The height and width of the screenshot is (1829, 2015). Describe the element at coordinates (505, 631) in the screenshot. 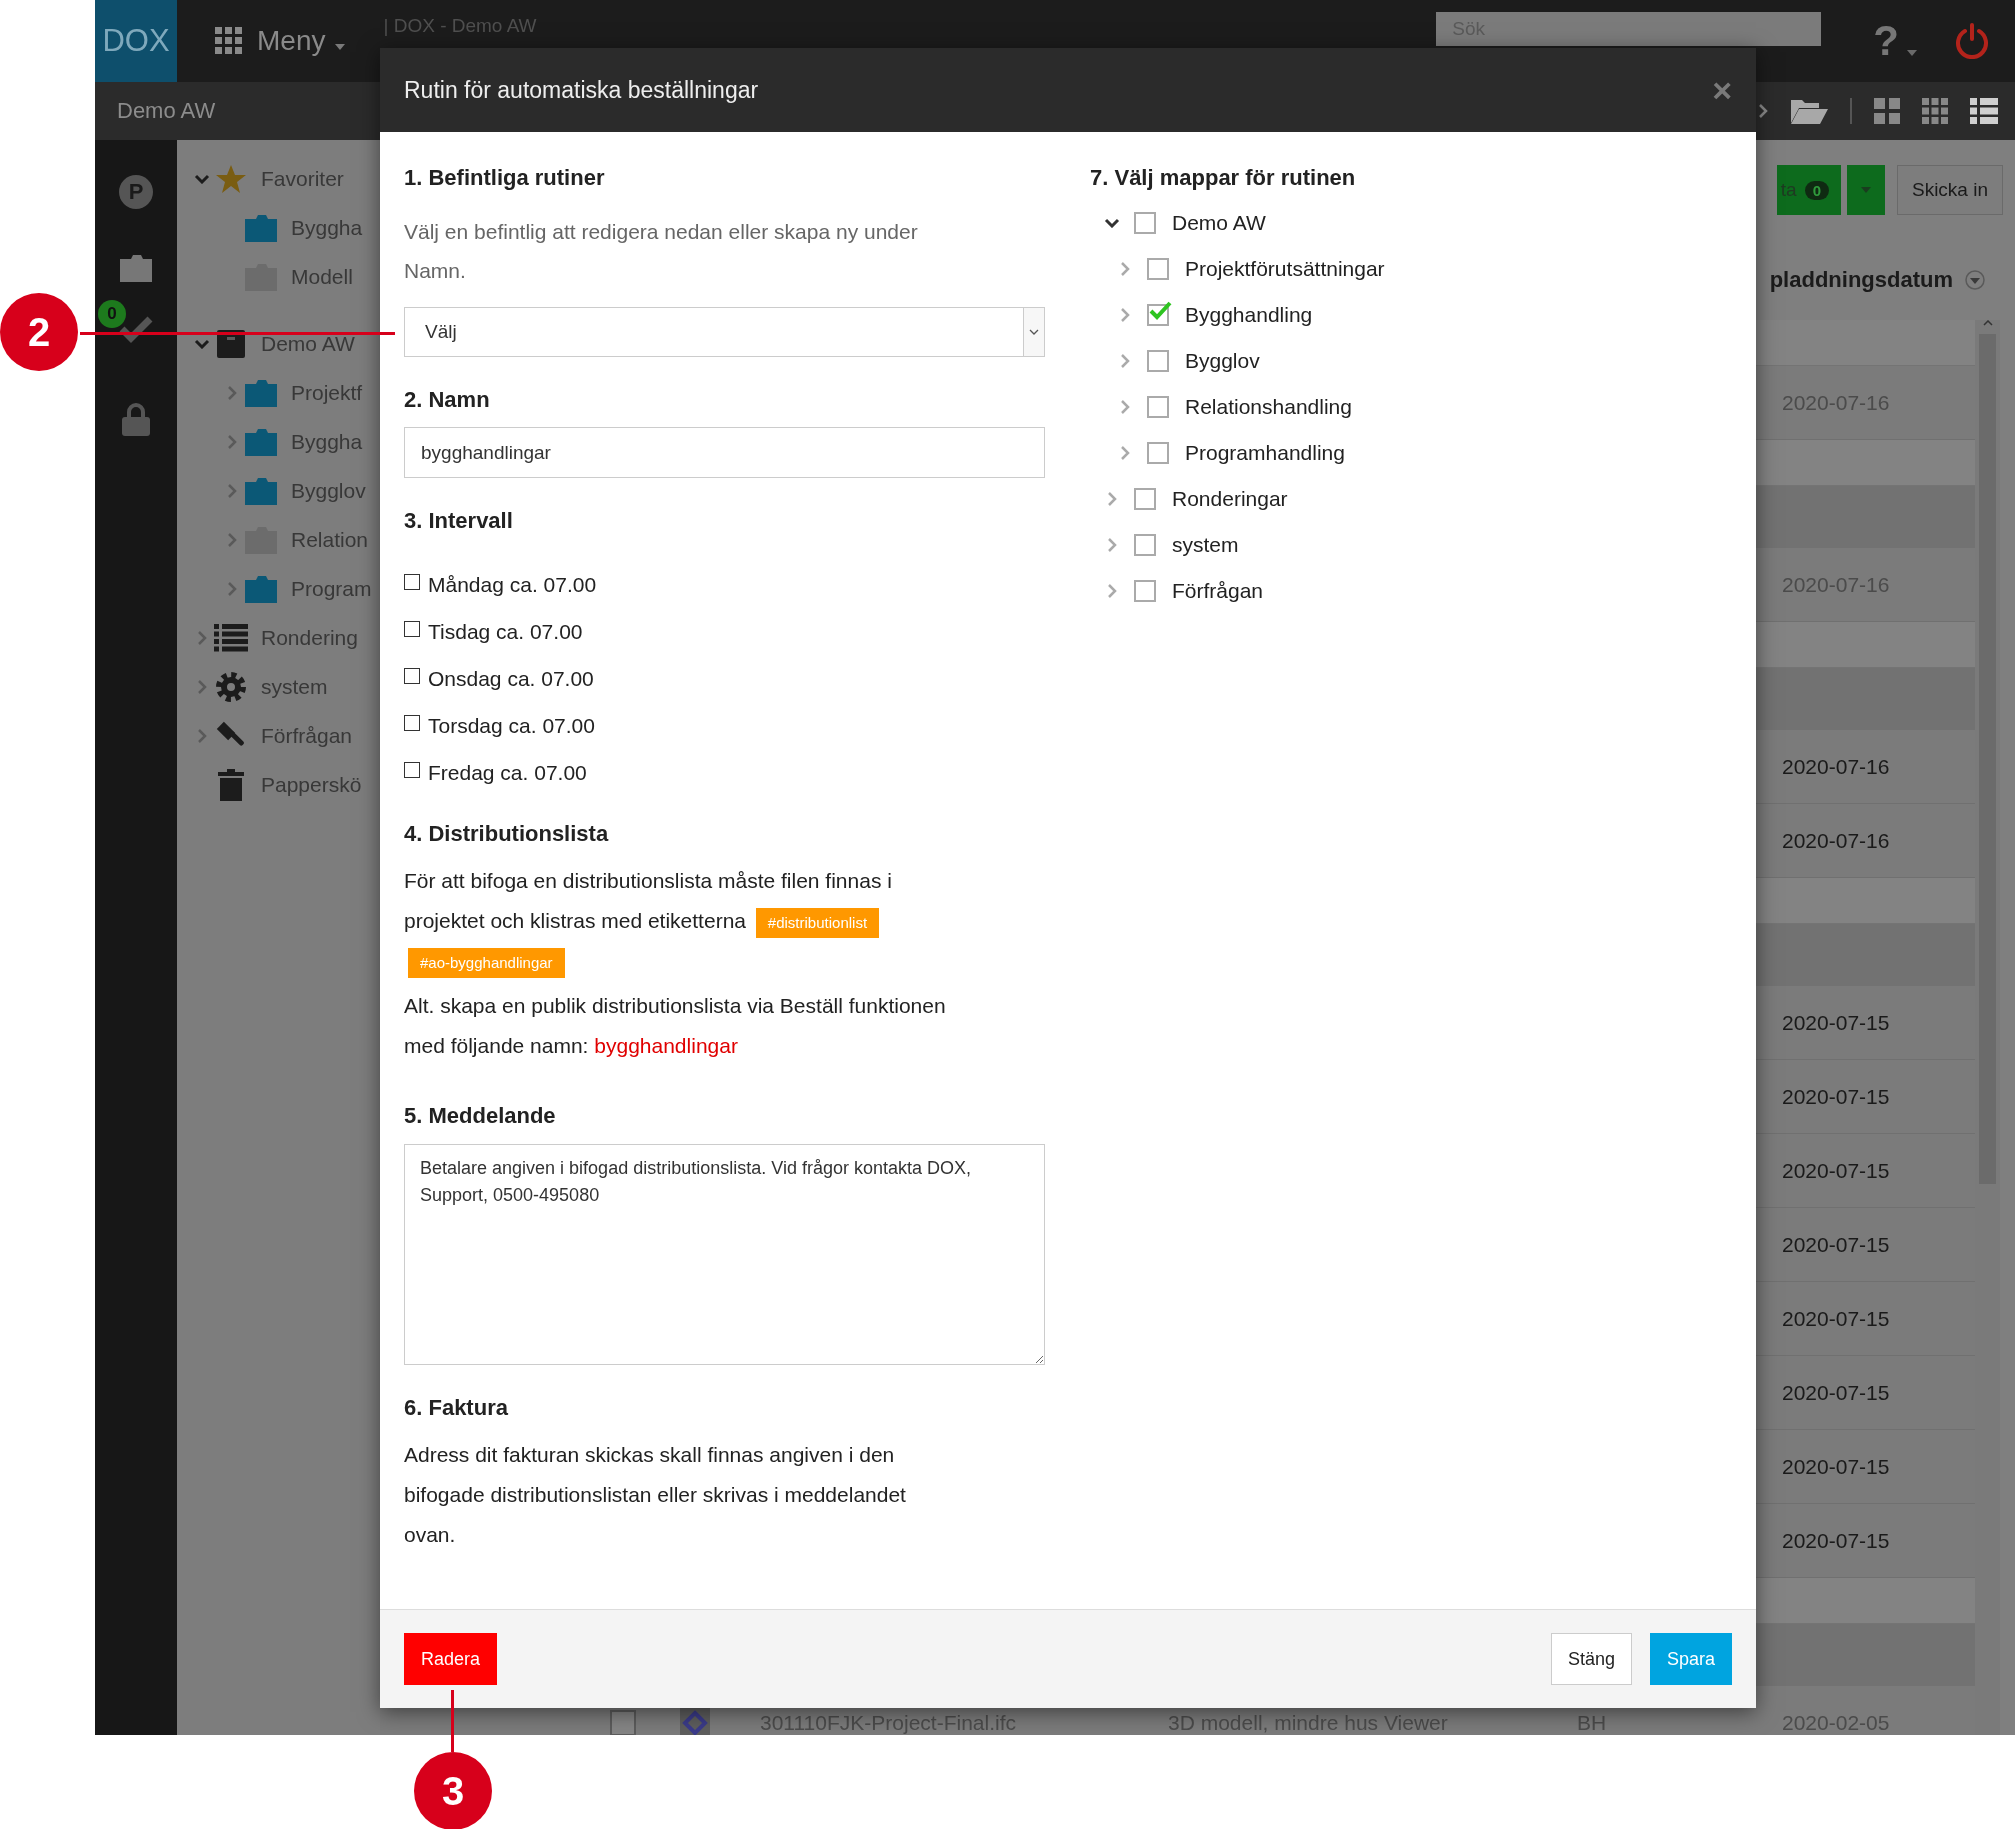

I see `checkbox-label: Tisdag ca. 07.00` at that location.